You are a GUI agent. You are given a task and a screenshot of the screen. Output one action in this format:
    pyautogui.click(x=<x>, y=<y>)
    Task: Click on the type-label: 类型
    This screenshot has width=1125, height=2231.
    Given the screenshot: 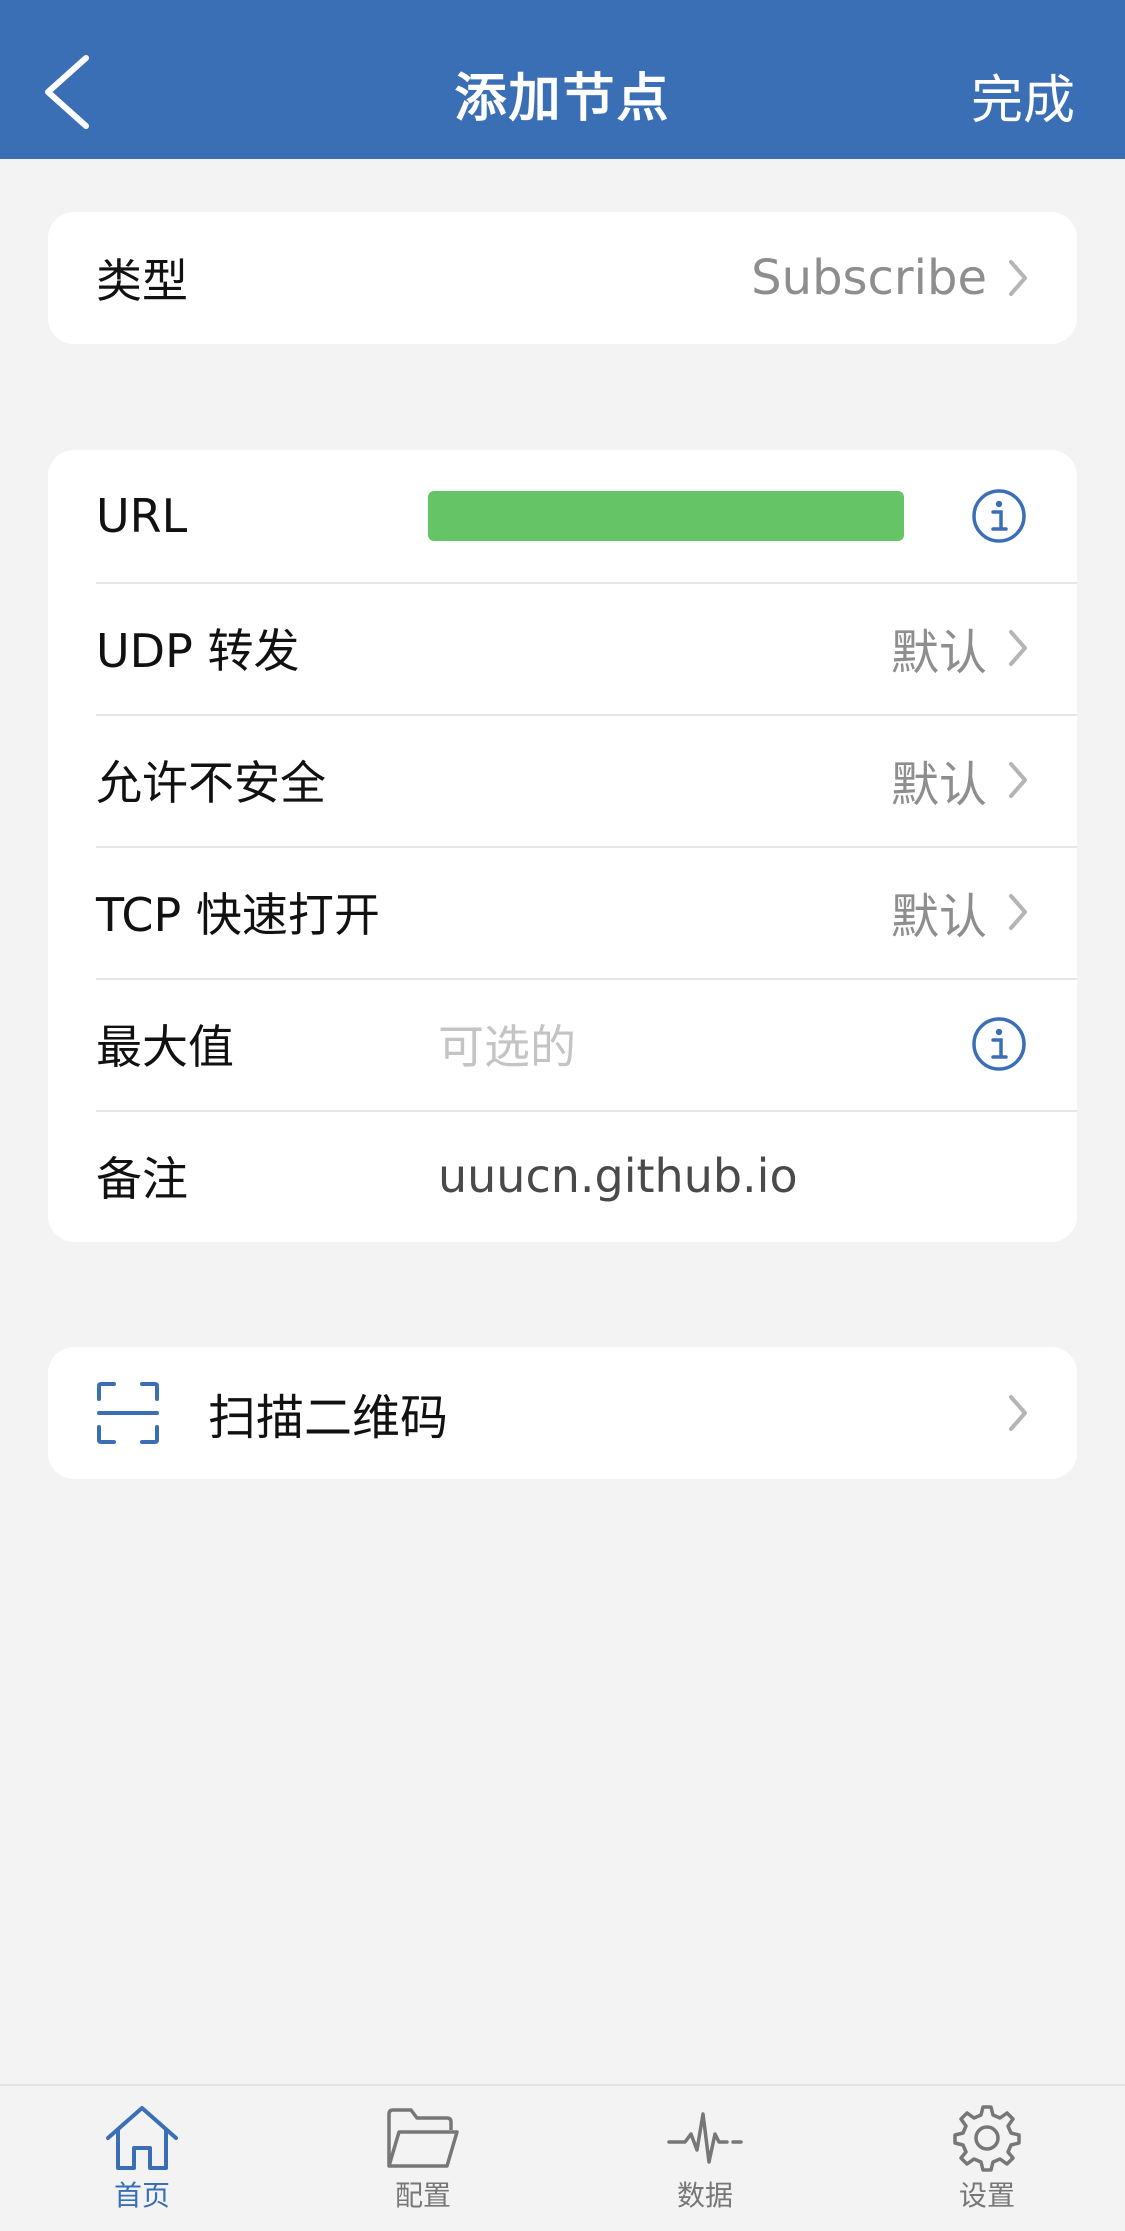 What is the action you would take?
    pyautogui.click(x=142, y=281)
    